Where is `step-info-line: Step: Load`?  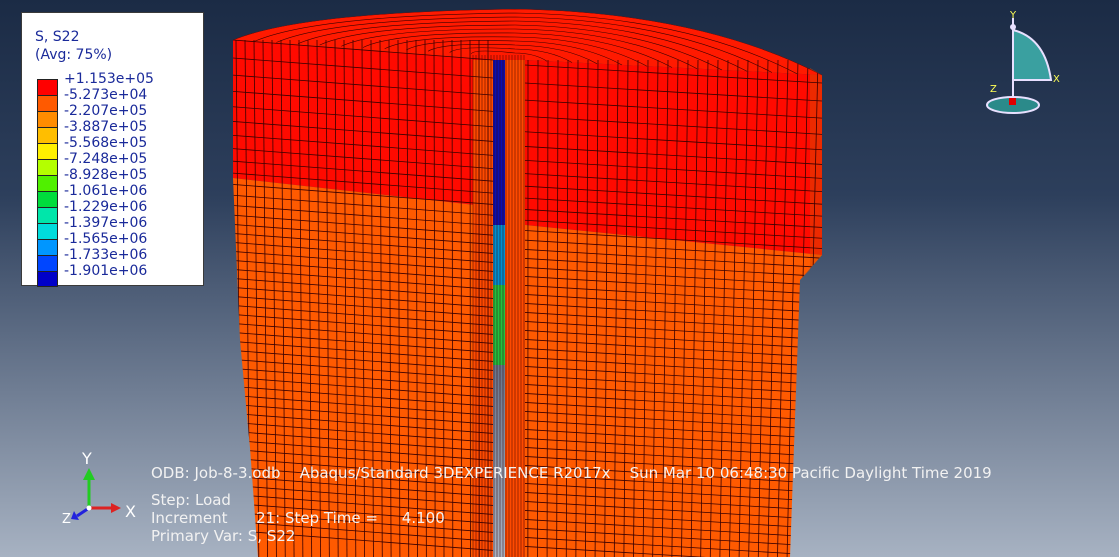 step-info-line: Step: Load is located at coordinates (191, 500).